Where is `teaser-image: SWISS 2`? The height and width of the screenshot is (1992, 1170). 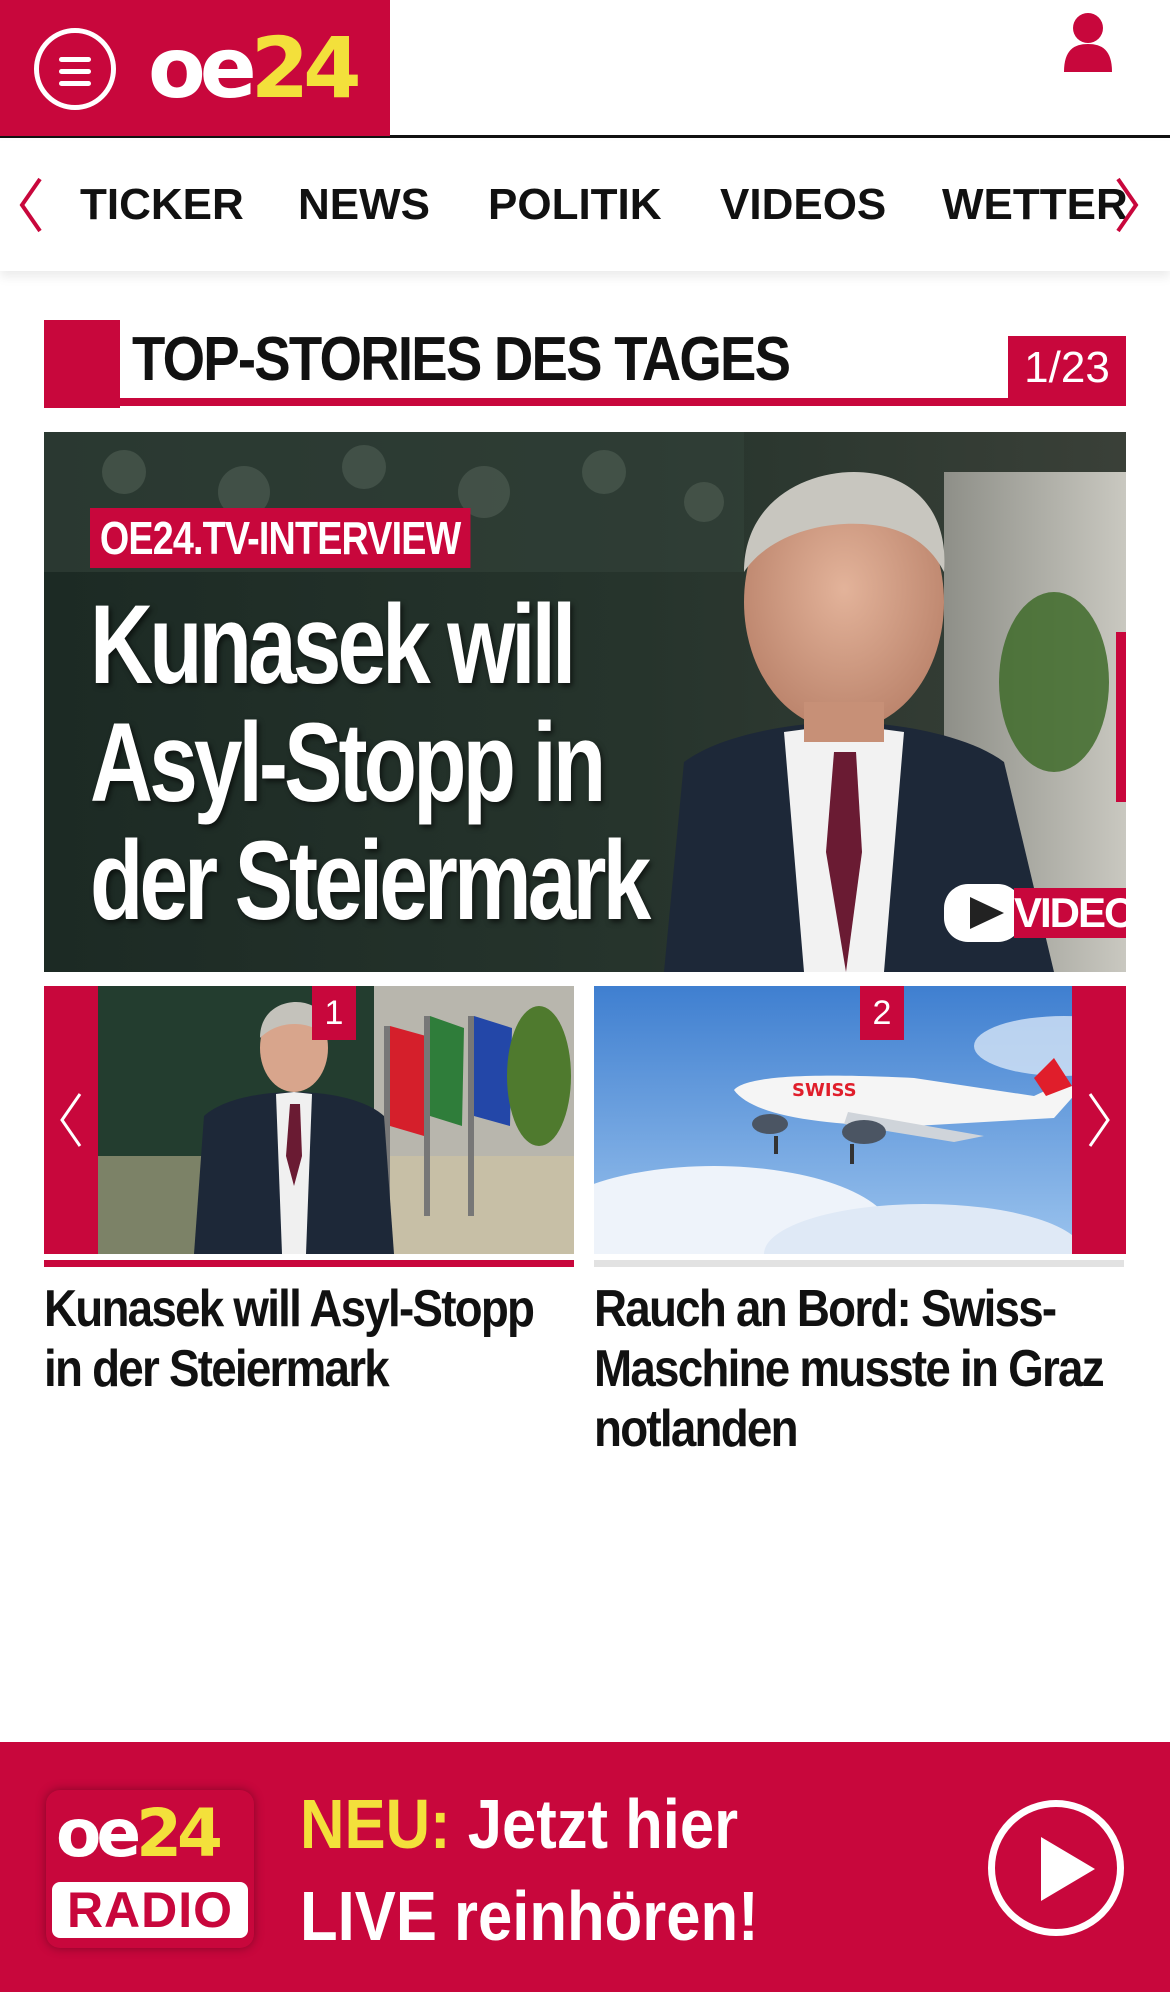 teaser-image: SWISS 2 is located at coordinates (859, 1120).